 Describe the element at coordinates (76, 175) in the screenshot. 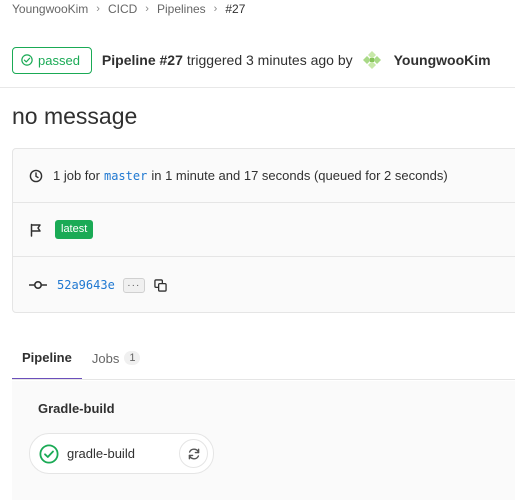

I see `jobs-count-text: 1 job for` at that location.